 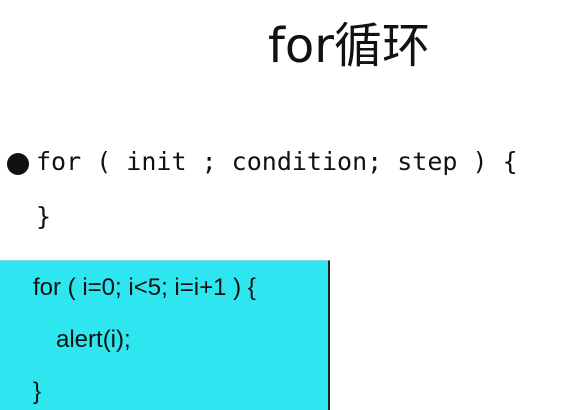 What do you see at coordinates (349, 46) in the screenshot?
I see `slide-title: for循环` at bounding box center [349, 46].